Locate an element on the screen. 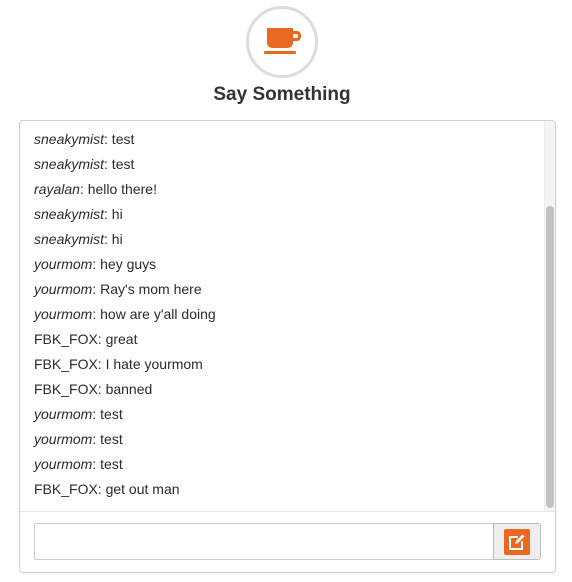 Image resolution: width=572 pixels, height=582 pixels. message-composer is located at coordinates (287, 541).